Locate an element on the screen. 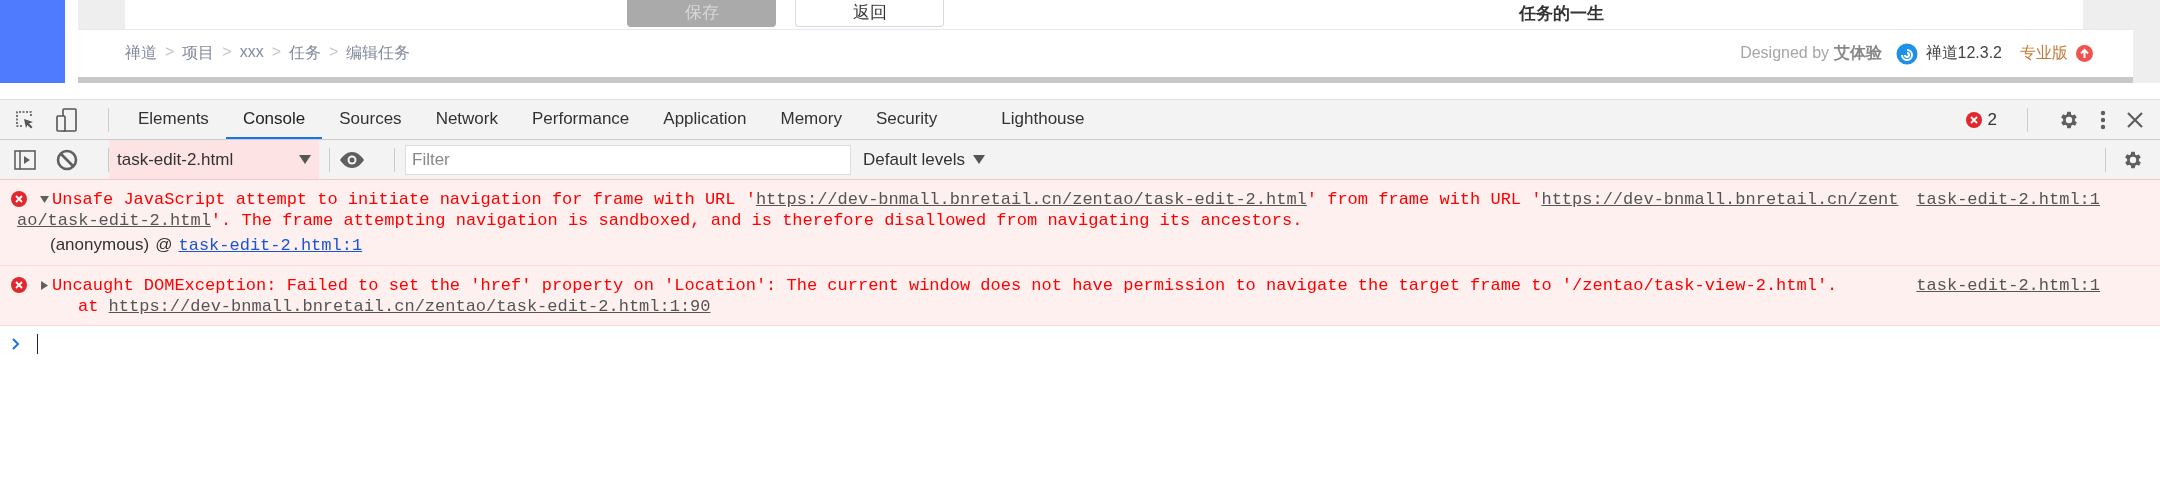 This screenshot has height=481, width=2160. panel-tab: Memory is located at coordinates (811, 119).